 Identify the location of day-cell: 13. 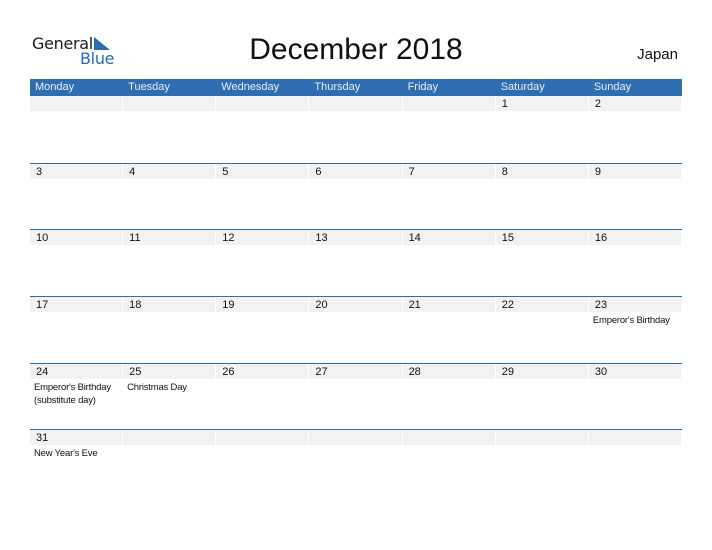
(355, 263).